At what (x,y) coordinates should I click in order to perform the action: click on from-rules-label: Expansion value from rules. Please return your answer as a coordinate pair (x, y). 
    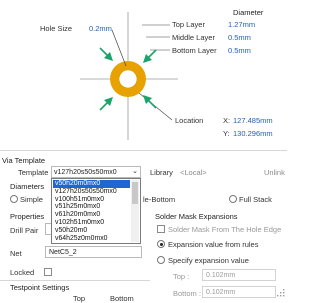
    Looking at the image, I should click on (213, 244).